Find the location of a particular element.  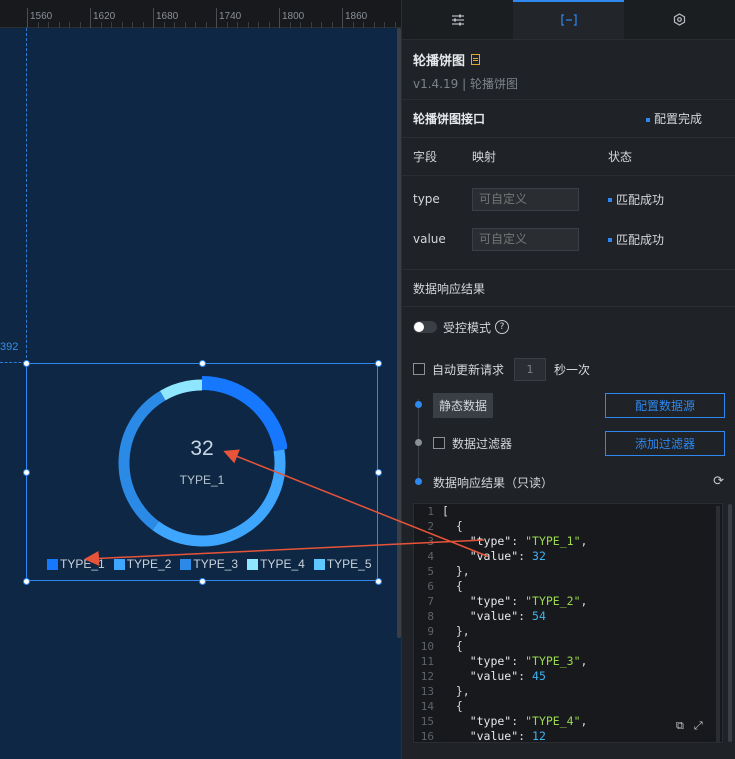

code-line: 6 { is located at coordinates (568, 586).